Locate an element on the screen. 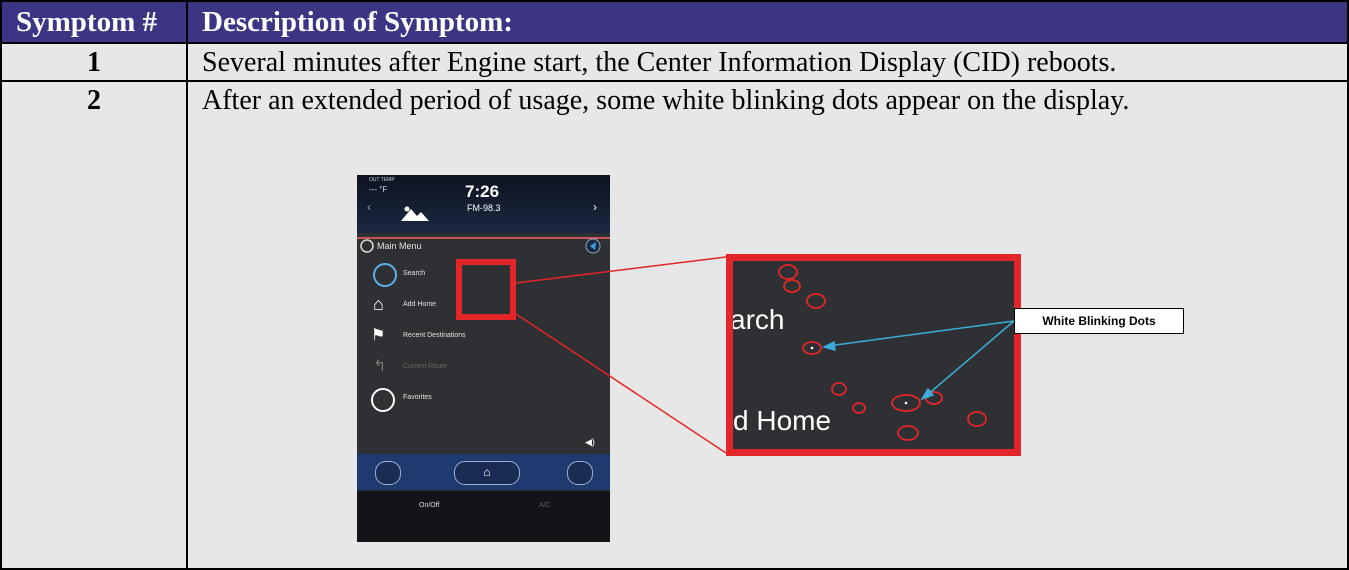  dot-circles is located at coordinates (882, 352).